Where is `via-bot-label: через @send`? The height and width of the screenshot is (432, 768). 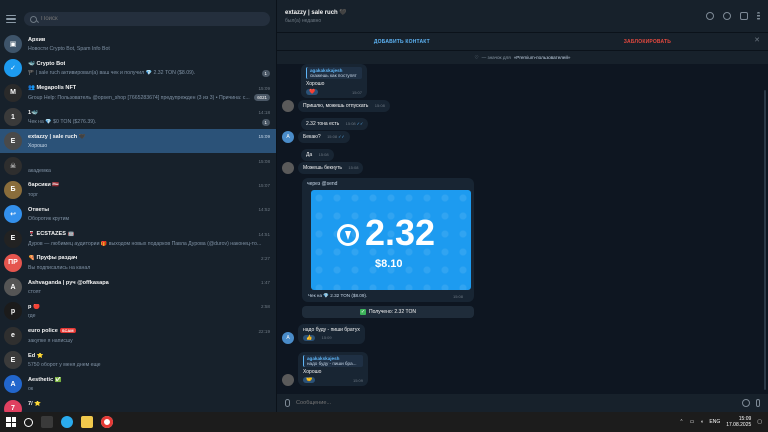
via-bot-label: через @send is located at coordinates (389, 184).